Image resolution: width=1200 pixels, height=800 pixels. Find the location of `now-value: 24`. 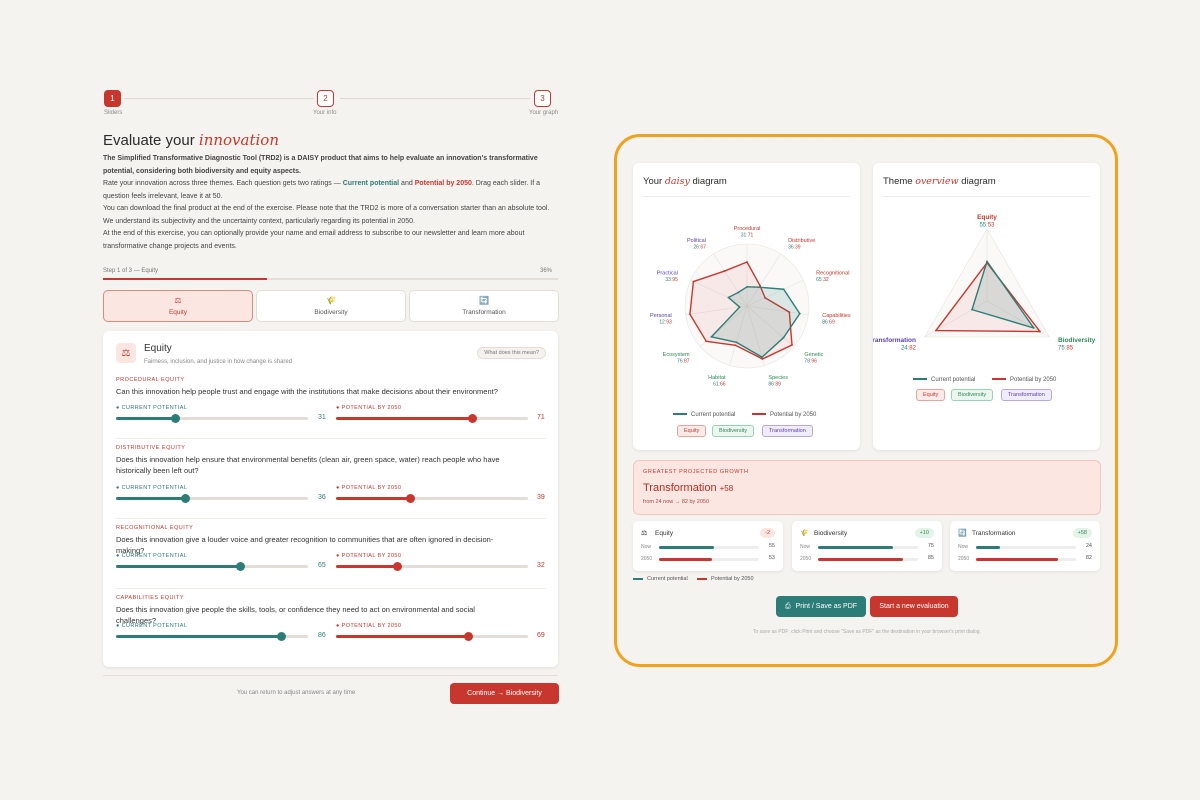

now-value: 24 is located at coordinates (1088, 546).